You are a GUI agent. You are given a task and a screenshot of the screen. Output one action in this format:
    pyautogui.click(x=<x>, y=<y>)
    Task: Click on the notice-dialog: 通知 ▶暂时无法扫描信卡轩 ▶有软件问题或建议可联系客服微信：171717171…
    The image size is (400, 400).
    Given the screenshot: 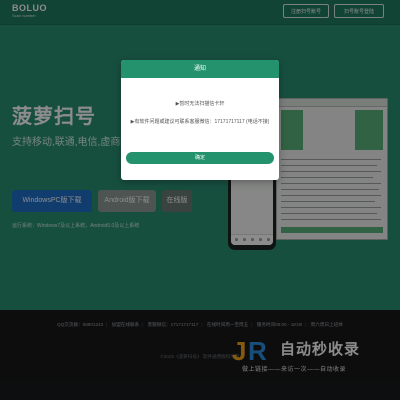 What is the action you would take?
    pyautogui.click(x=200, y=120)
    